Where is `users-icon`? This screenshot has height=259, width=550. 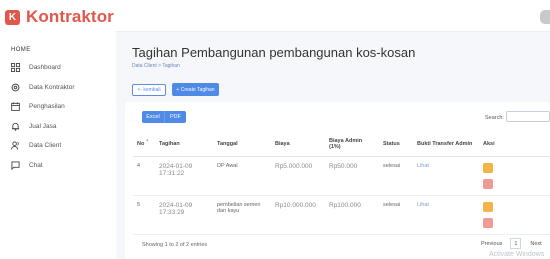
users-icon is located at coordinates (15, 145).